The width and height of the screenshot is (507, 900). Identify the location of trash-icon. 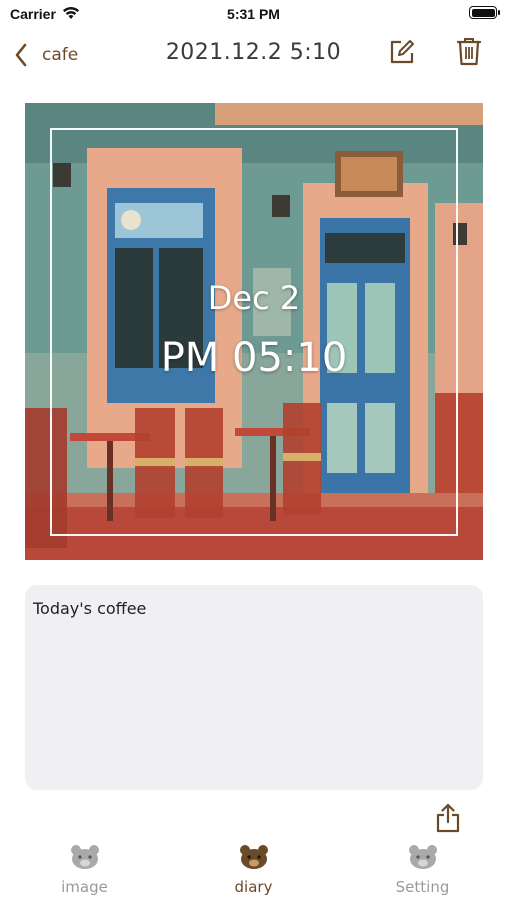
(469, 51).